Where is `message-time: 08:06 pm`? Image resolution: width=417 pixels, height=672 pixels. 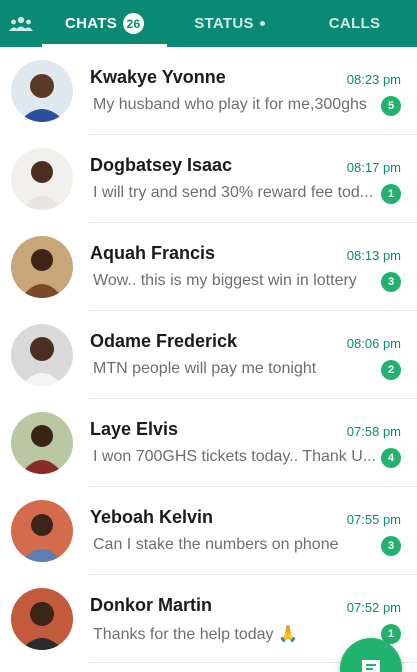
message-time: 08:06 pm is located at coordinates (373, 343).